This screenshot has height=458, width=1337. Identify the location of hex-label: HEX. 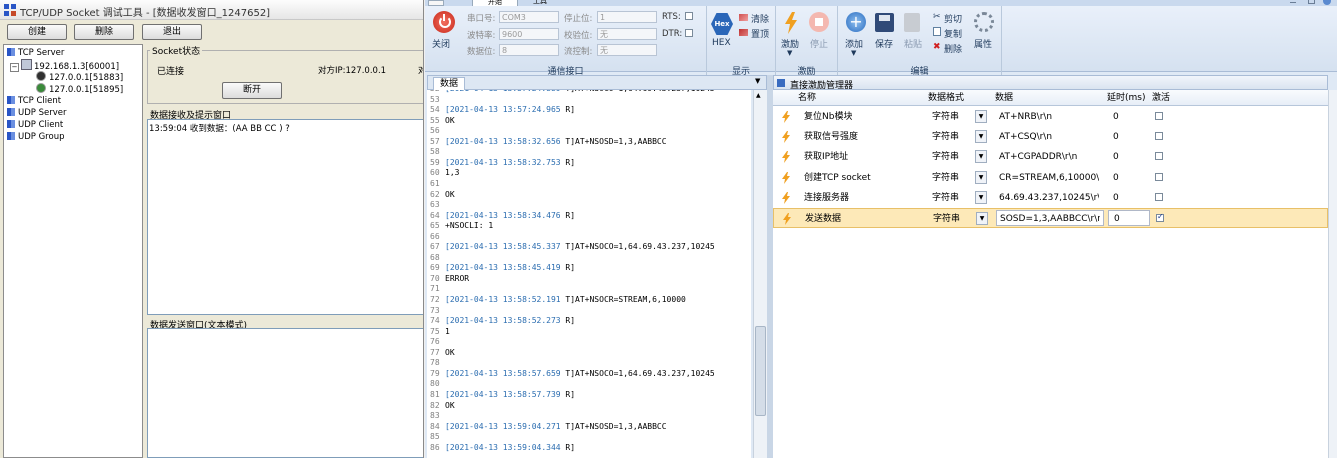
(721, 43).